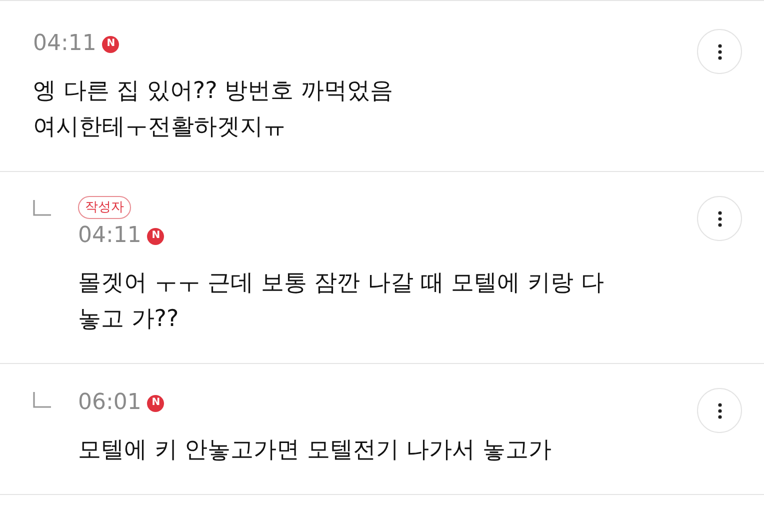 This screenshot has height=529, width=764. What do you see at coordinates (110, 403) in the screenshot?
I see `comment-time: 06:01` at bounding box center [110, 403].